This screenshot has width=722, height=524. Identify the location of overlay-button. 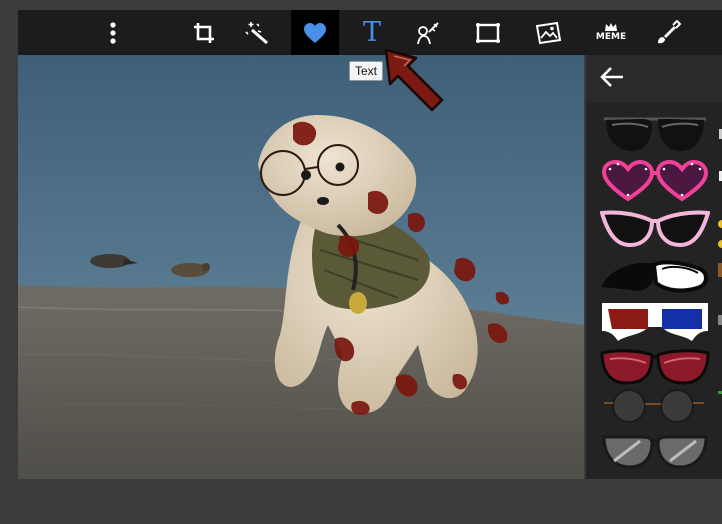
(550, 32).